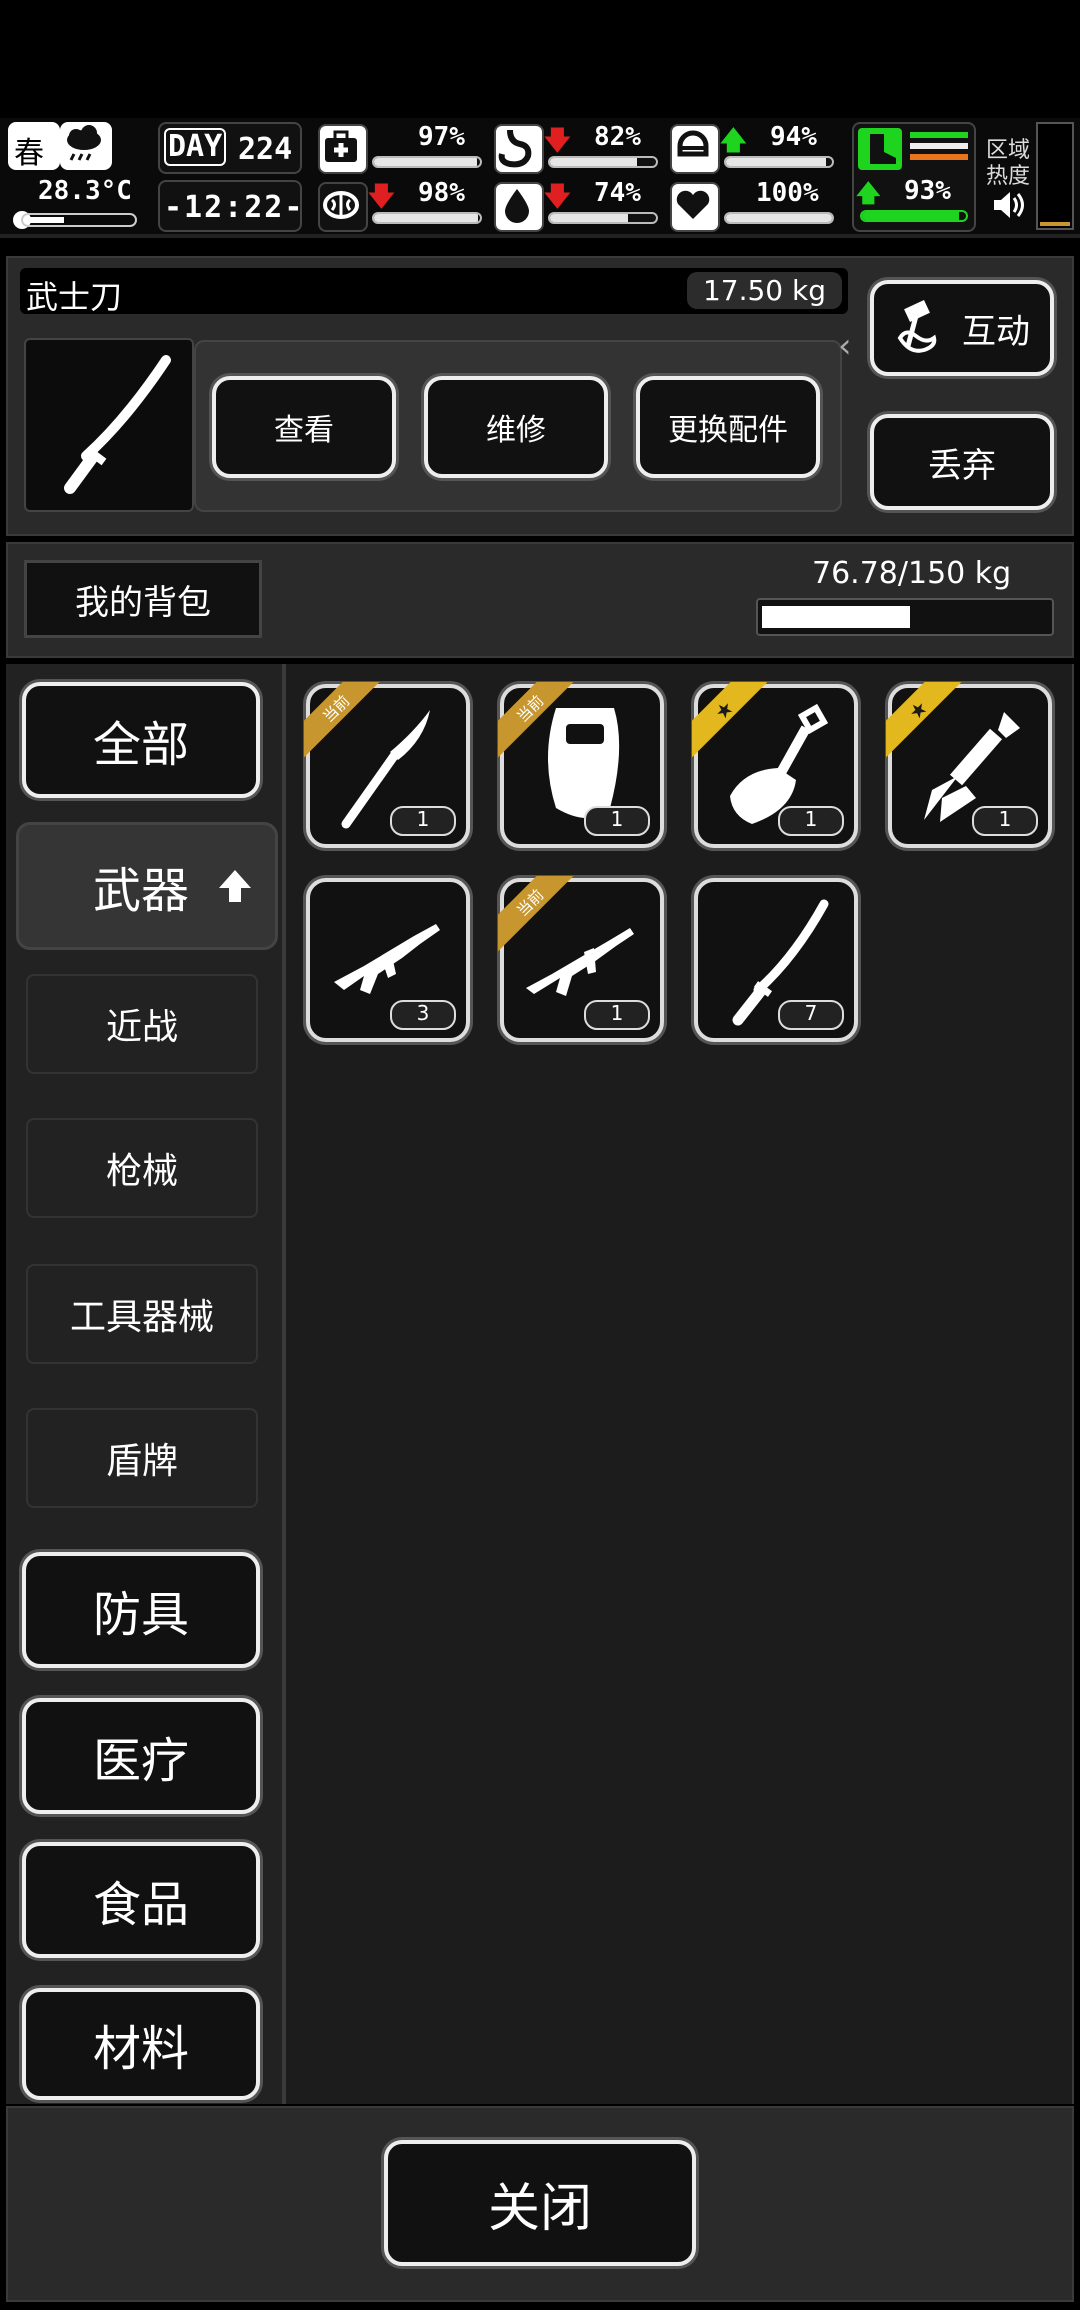 The image size is (1080, 2310). Describe the element at coordinates (695, 207) in the screenshot. I see `heart-icon` at that location.